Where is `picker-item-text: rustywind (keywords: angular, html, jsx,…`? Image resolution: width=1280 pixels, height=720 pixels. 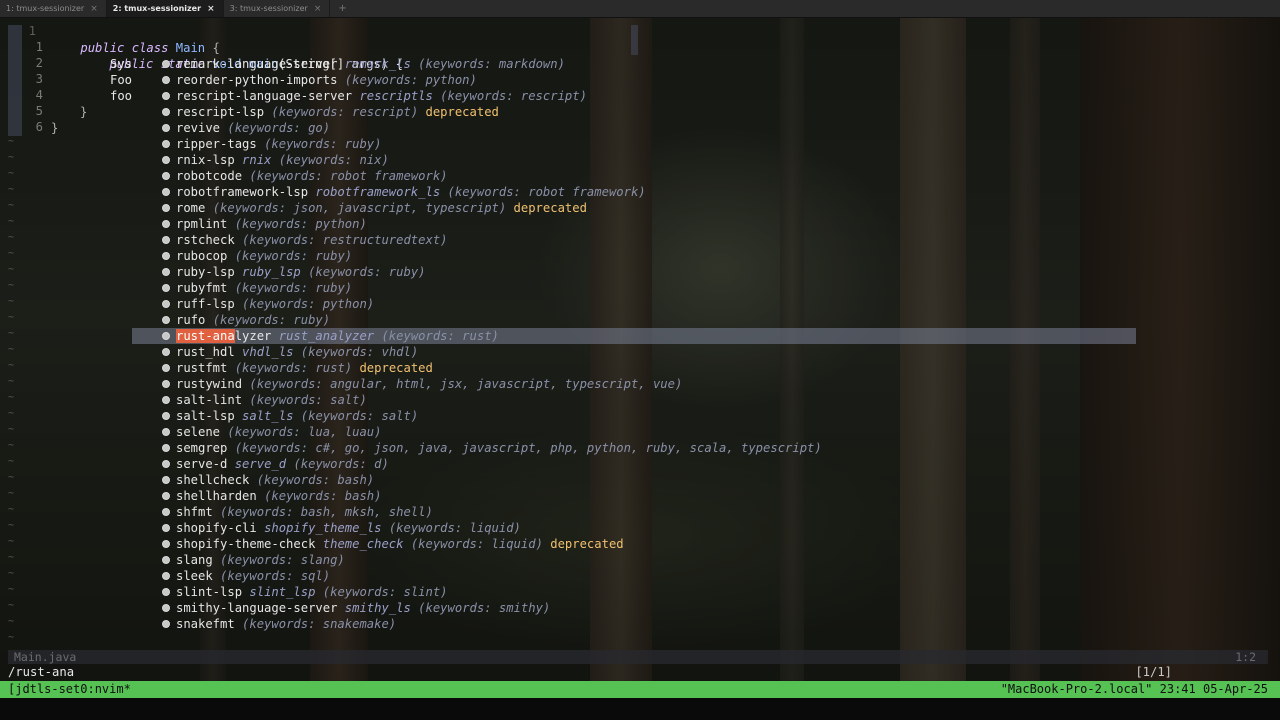 picker-item-text: rustywind (keywords: angular, html, jsx,… is located at coordinates (429, 384).